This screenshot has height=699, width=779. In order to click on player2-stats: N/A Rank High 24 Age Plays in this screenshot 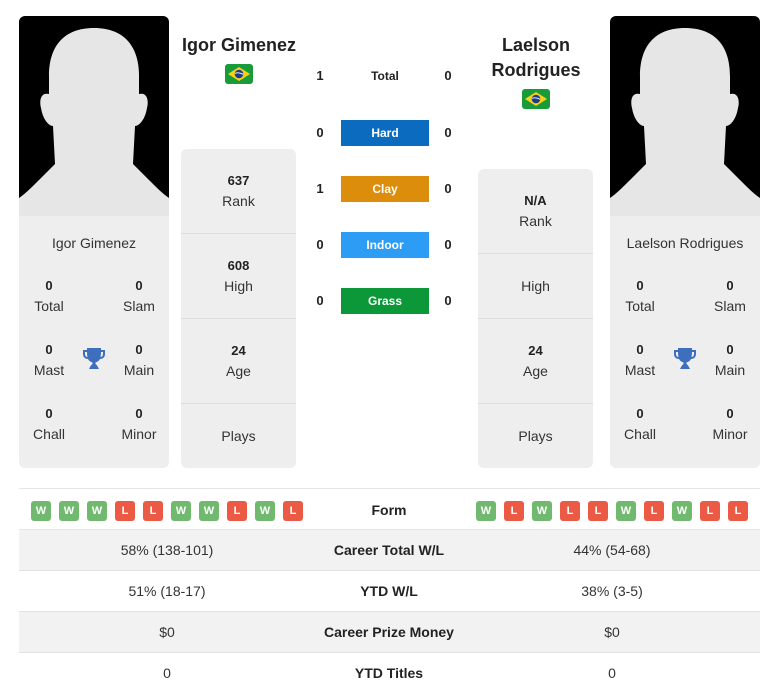, I will do `click(535, 318)`.